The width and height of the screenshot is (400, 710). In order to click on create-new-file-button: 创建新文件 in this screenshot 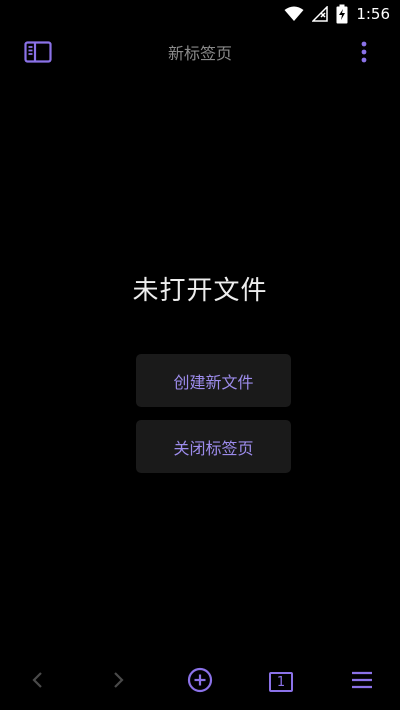, I will do `click(213, 380)`.